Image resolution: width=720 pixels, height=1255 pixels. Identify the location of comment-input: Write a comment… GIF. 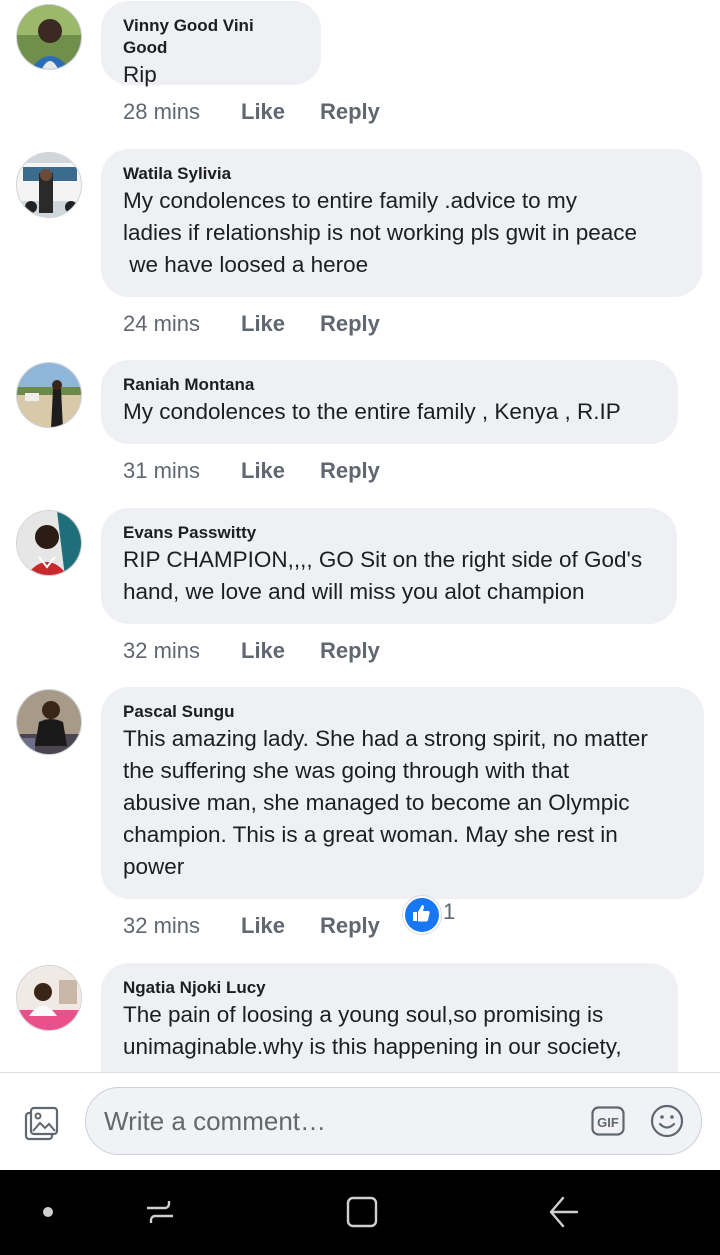
(393, 1121).